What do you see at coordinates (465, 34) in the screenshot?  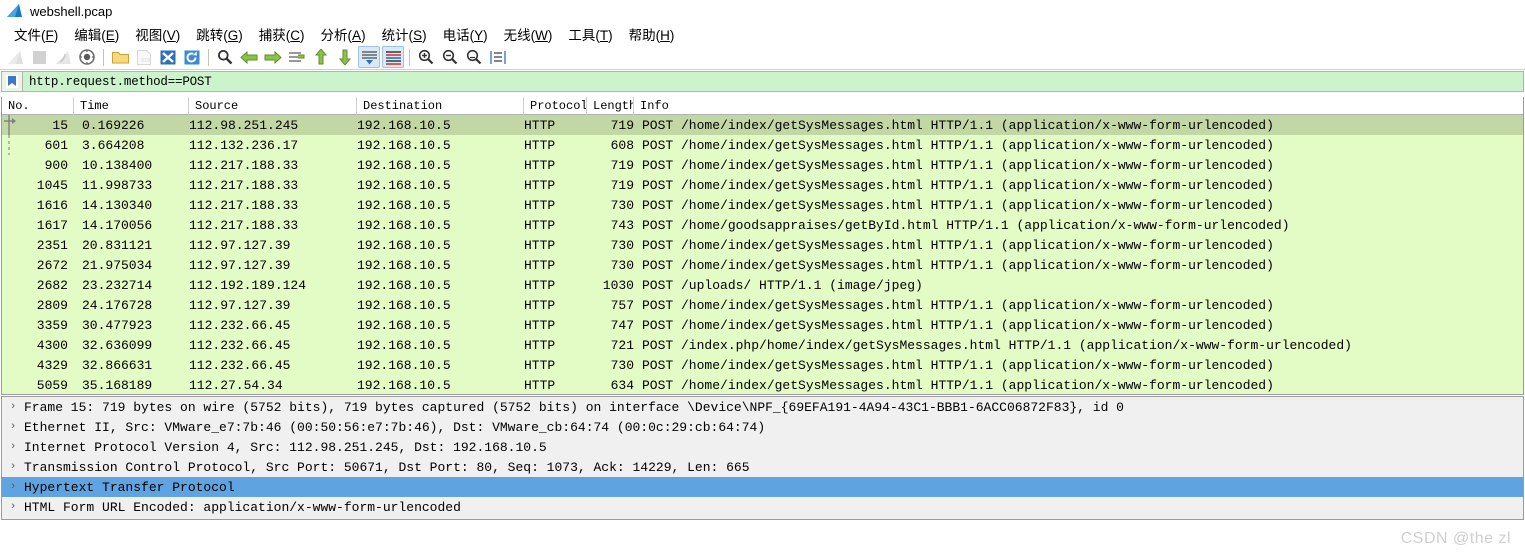 I see `menu-item-8: 电话(Y)` at bounding box center [465, 34].